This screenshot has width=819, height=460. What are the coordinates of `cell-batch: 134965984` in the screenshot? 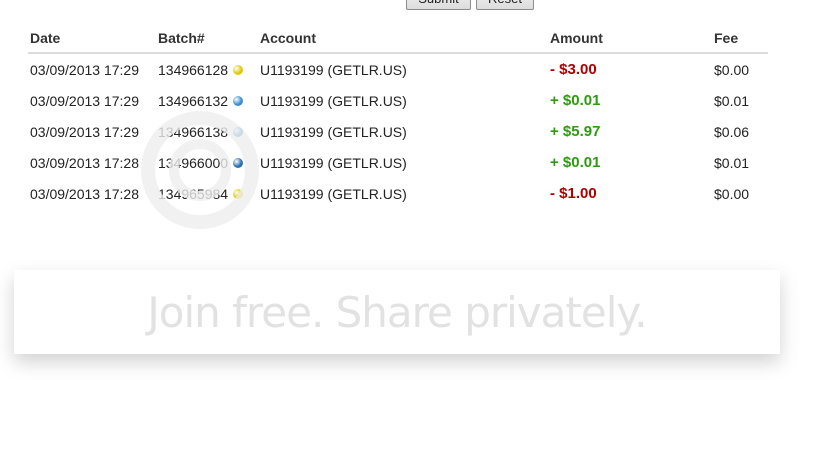 It's located at (207, 193).